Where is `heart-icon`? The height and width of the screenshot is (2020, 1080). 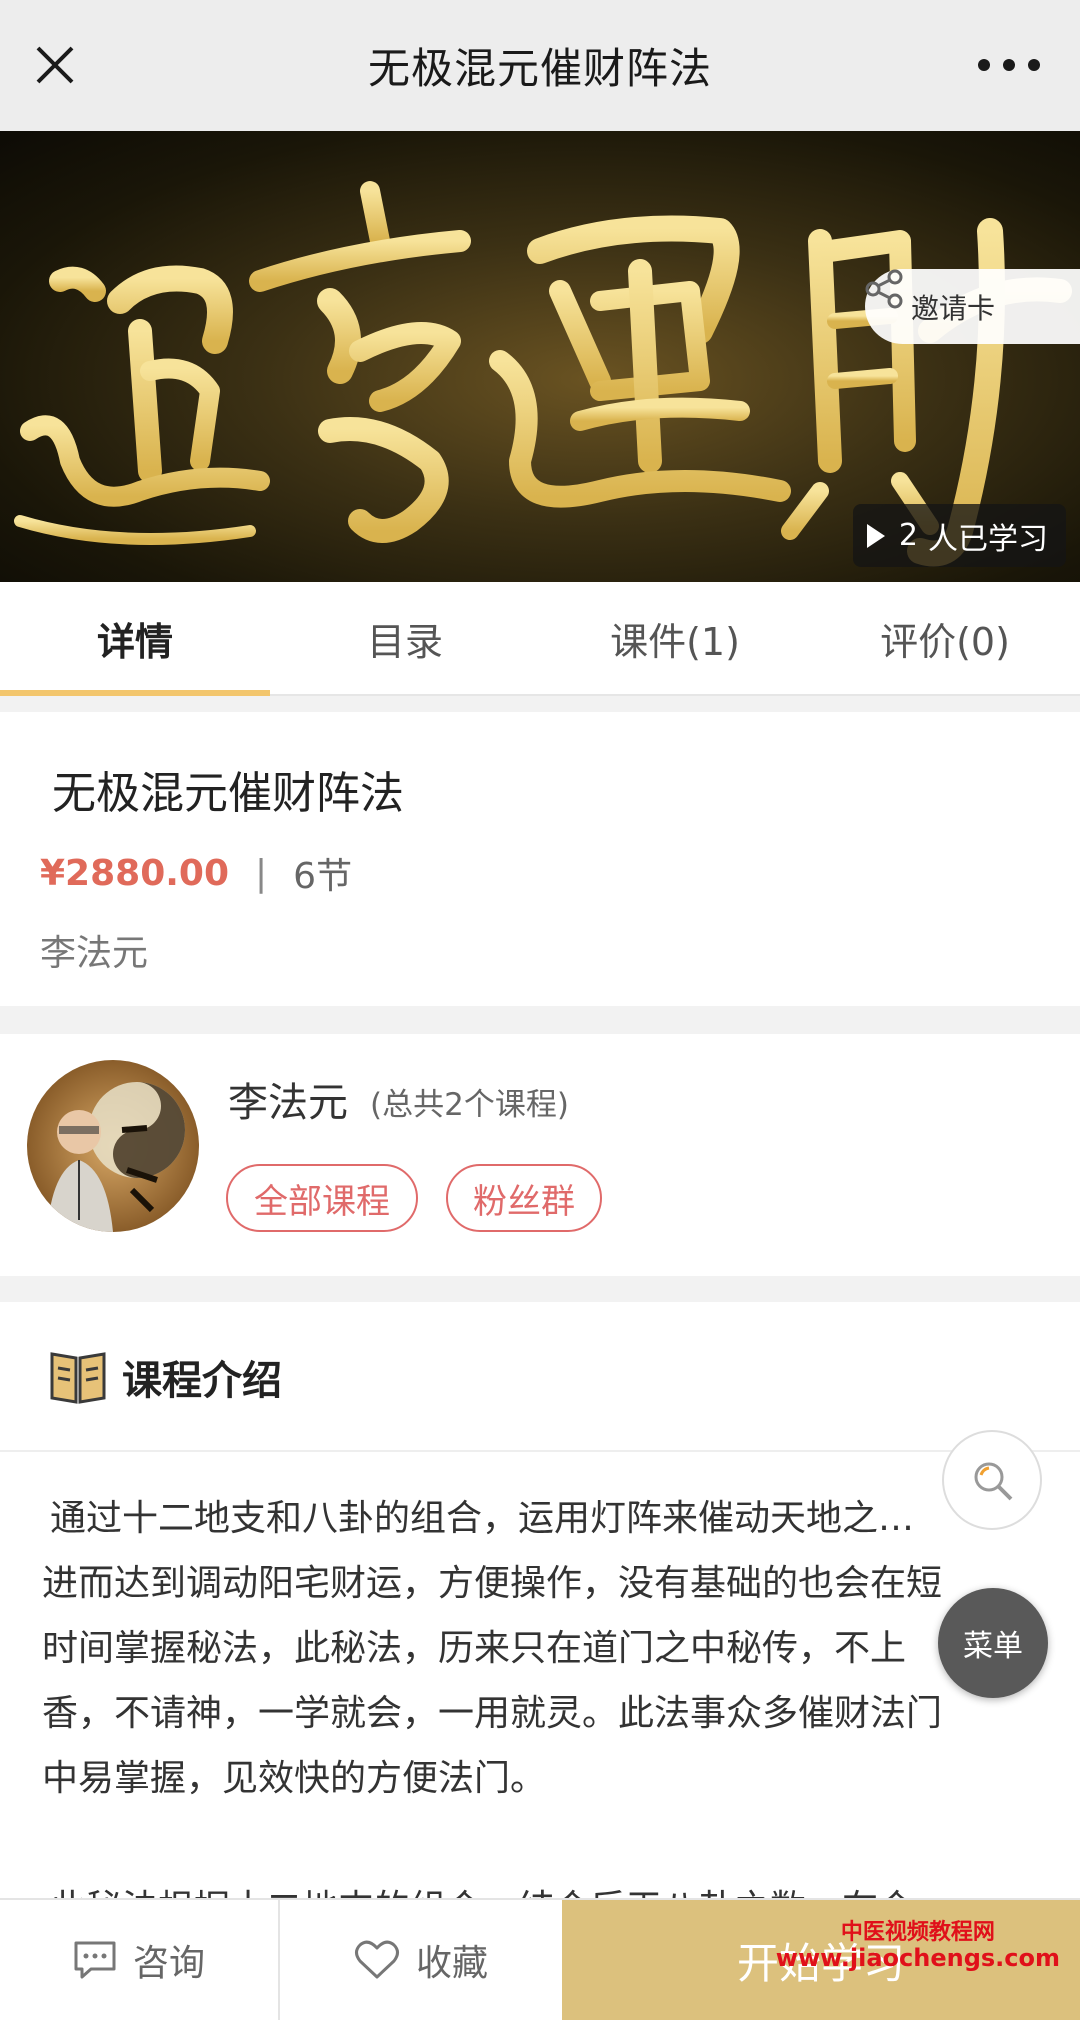 heart-icon is located at coordinates (377, 1960).